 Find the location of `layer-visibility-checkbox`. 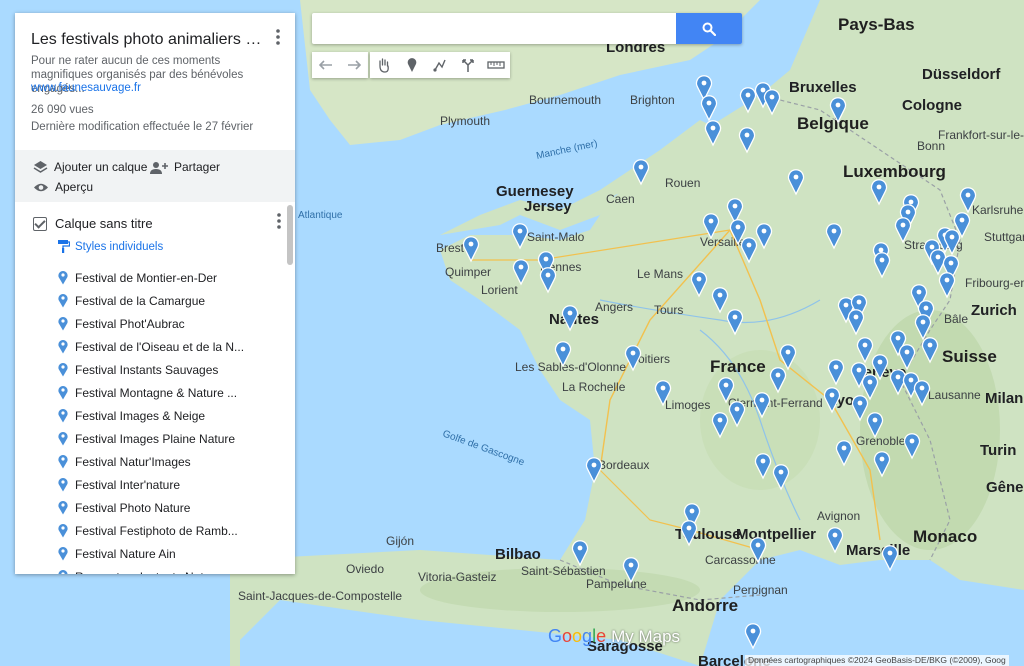

layer-visibility-checkbox is located at coordinates (40, 223).